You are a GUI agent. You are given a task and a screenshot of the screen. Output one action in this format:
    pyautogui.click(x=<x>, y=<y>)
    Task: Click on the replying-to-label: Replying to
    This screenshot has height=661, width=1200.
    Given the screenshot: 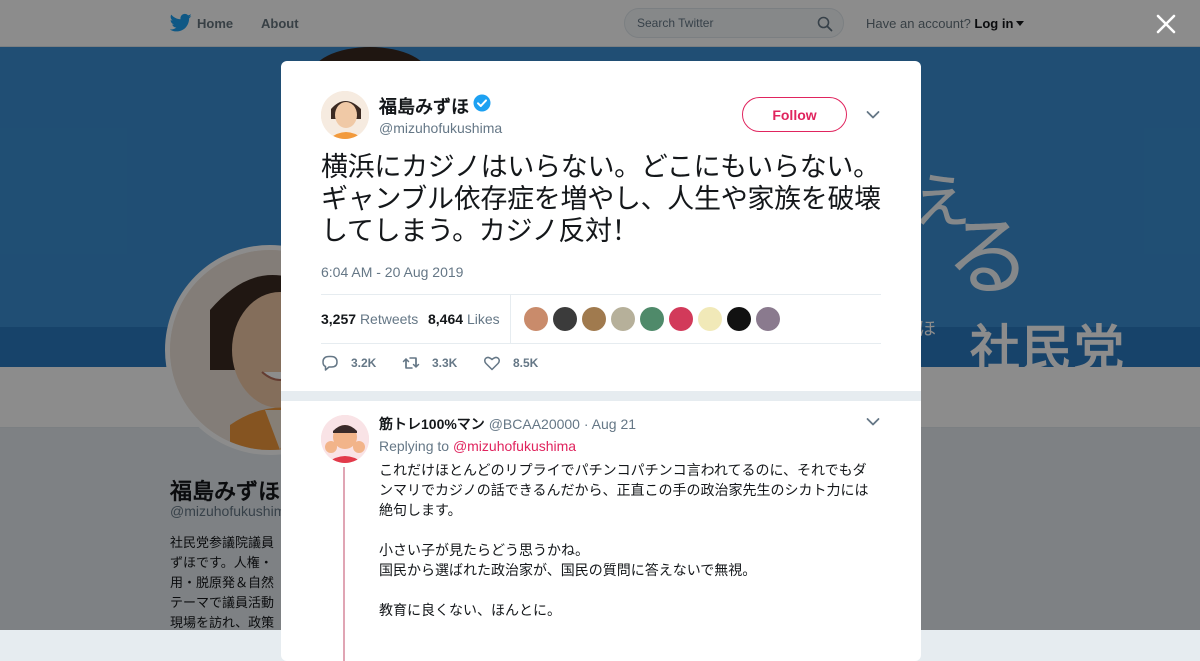 What is the action you would take?
    pyautogui.click(x=414, y=446)
    